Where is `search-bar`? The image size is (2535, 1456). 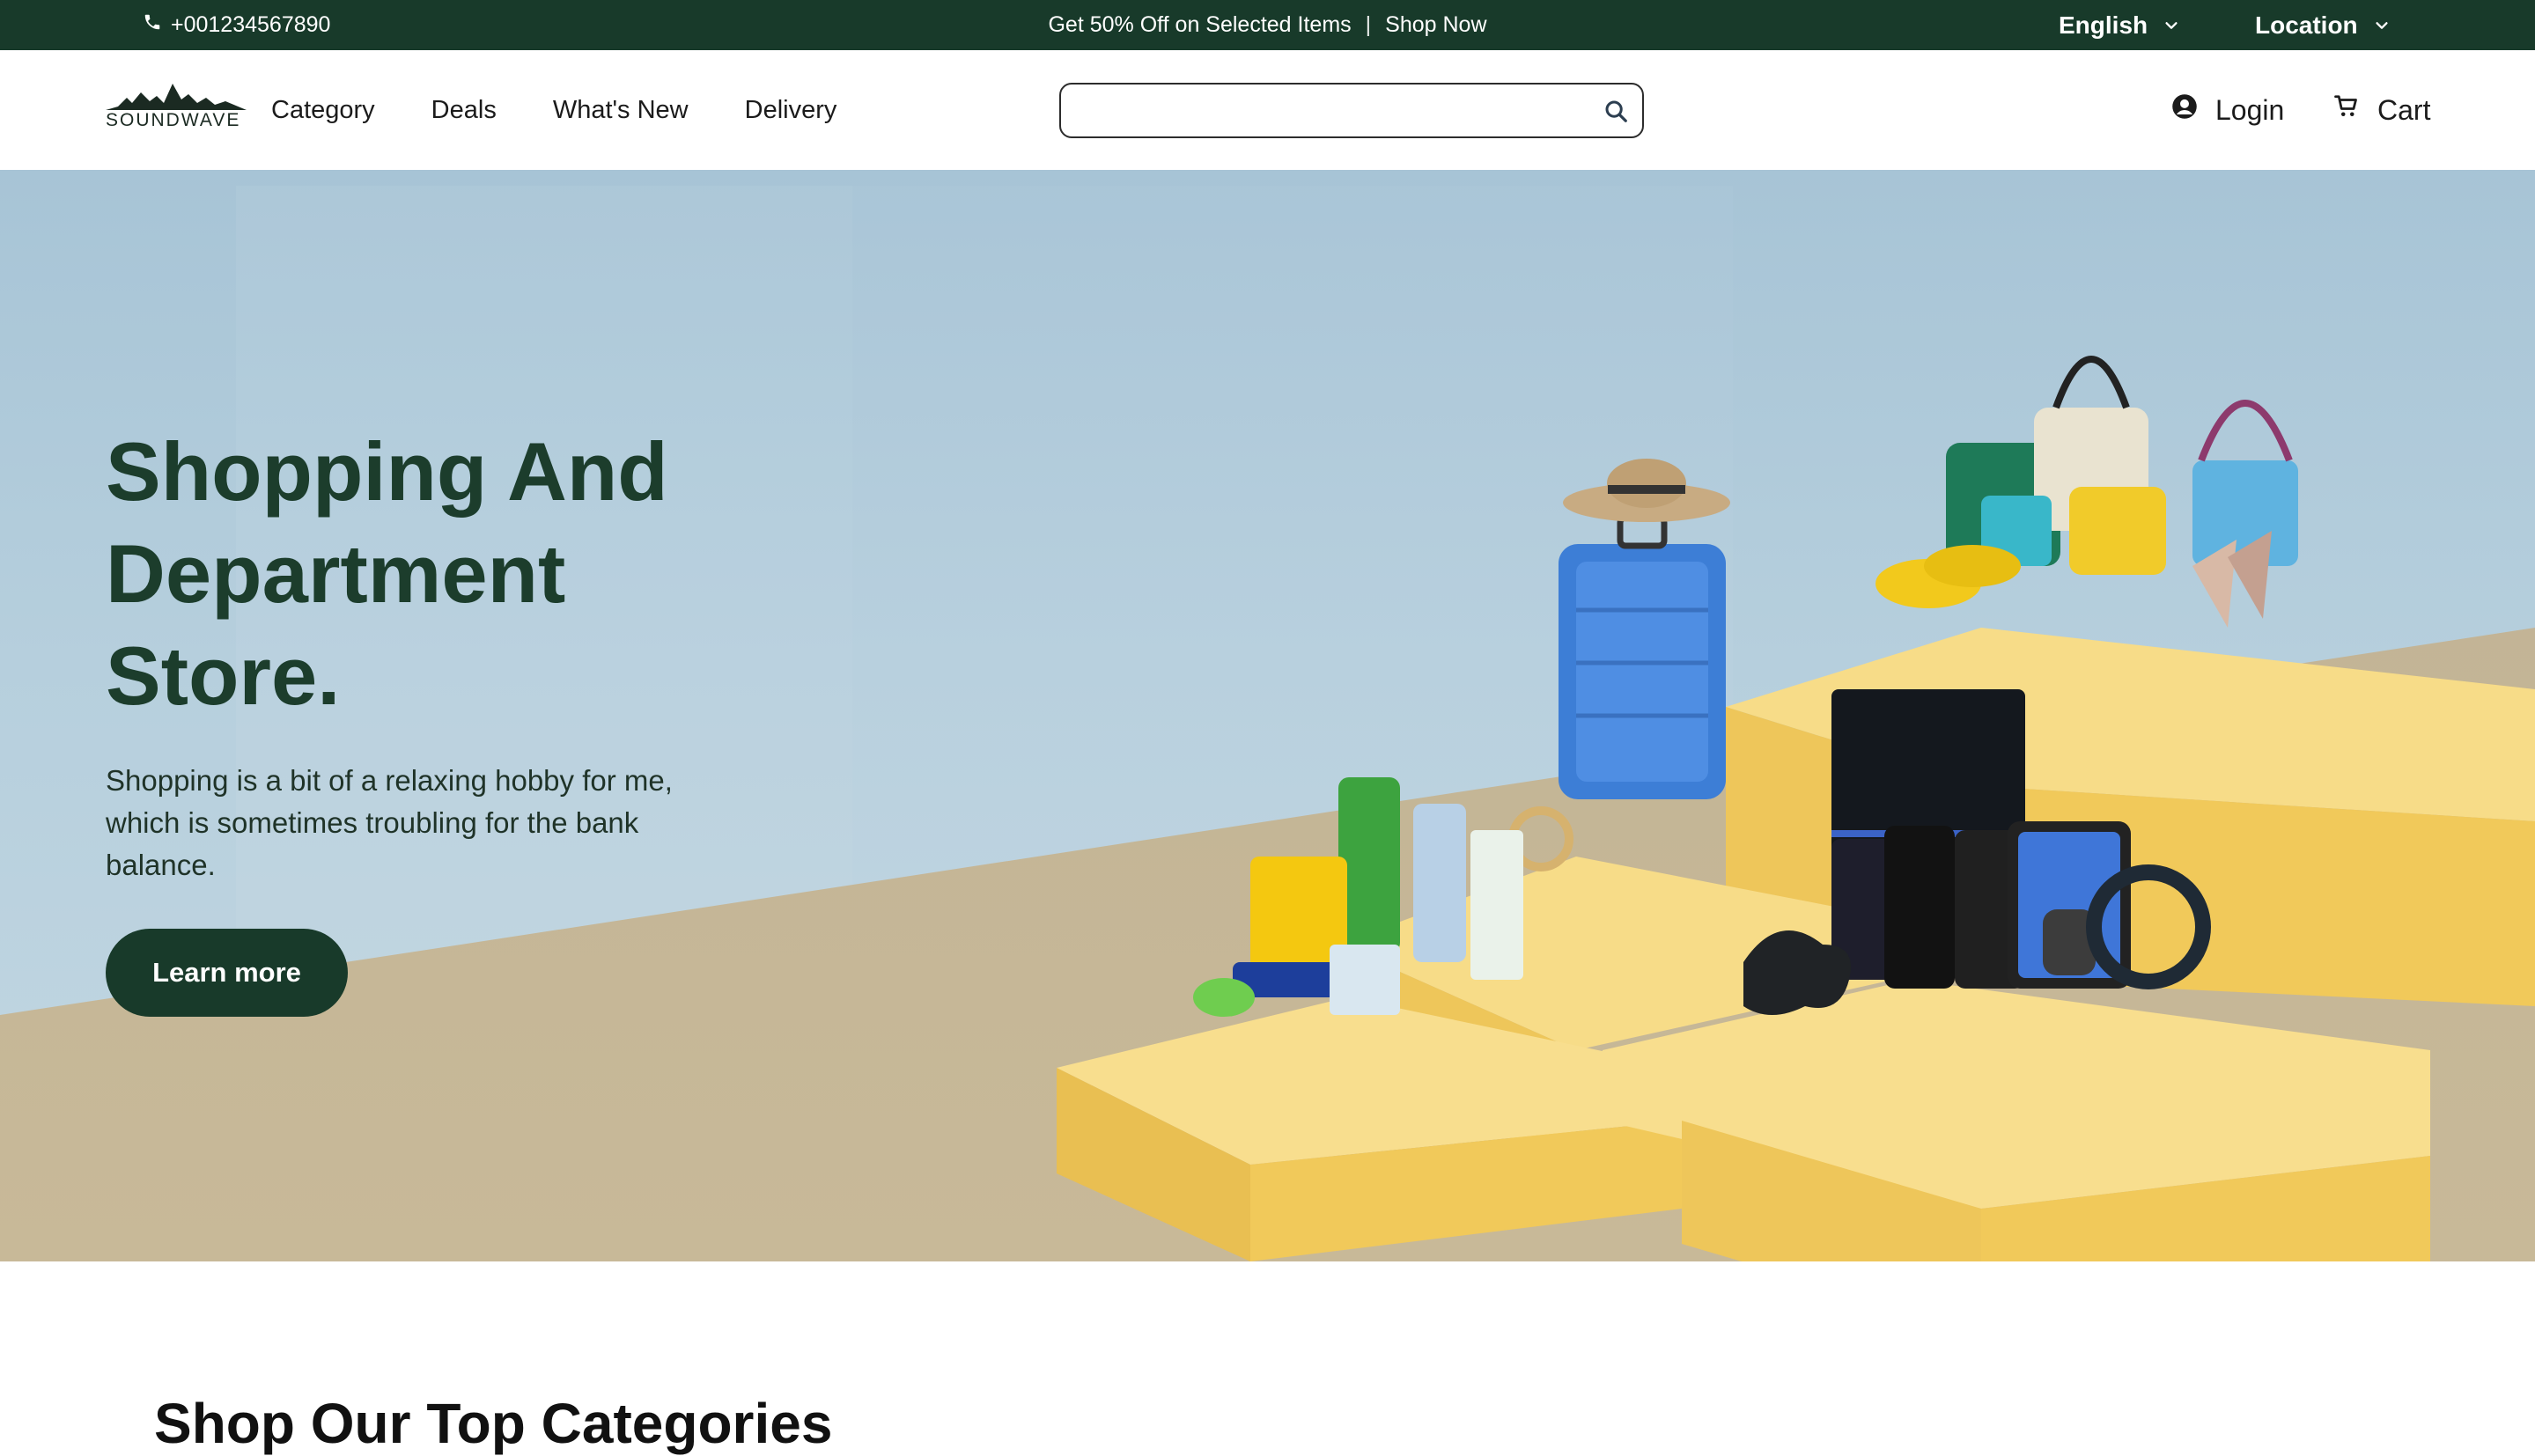 search-bar is located at coordinates (1351, 110).